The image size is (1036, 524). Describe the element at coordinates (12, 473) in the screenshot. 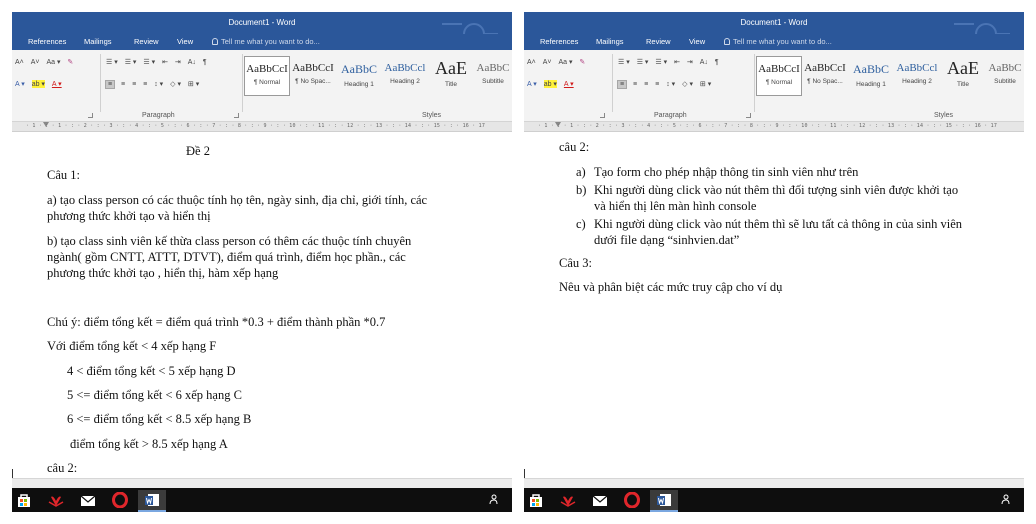

I see `text-cursor` at that location.